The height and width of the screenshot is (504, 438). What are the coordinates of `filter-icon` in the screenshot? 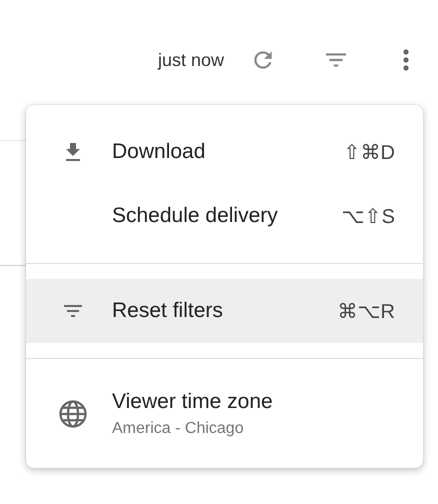 It's located at (73, 311).